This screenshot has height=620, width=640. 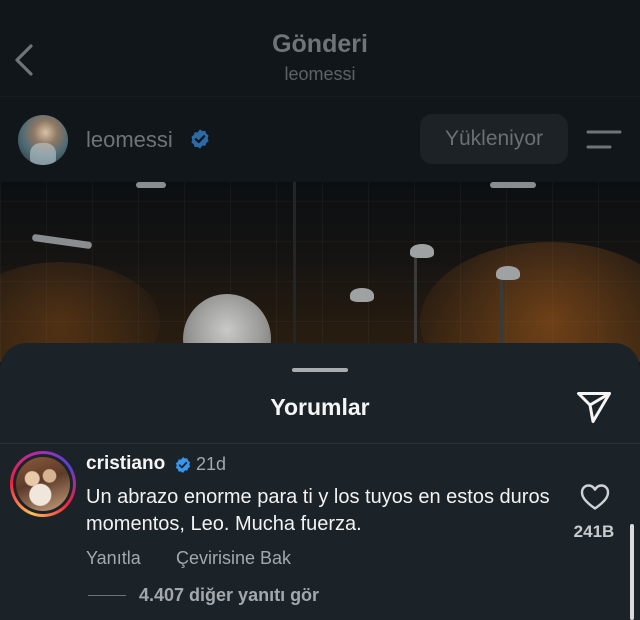 I want to click on view-replies-button: 4.407 diğer yanıtı gör, so click(x=229, y=595).